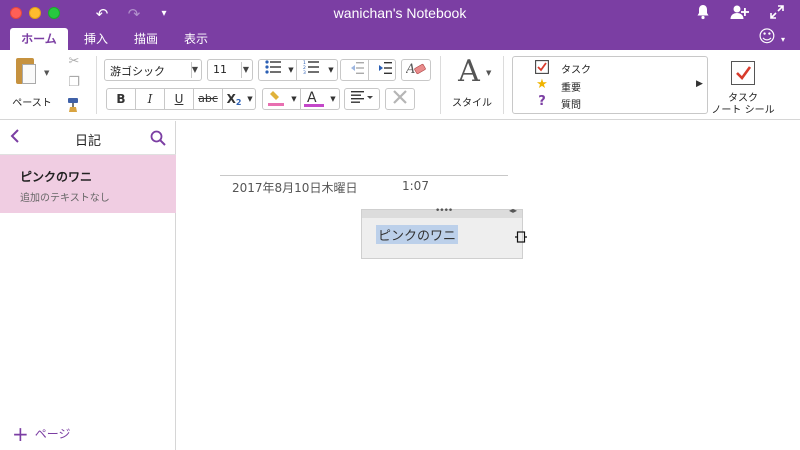 Image resolution: width=800 pixels, height=450 pixels. What do you see at coordinates (571, 86) in the screenshot?
I see `tag-important-label: 重要` at bounding box center [571, 86].